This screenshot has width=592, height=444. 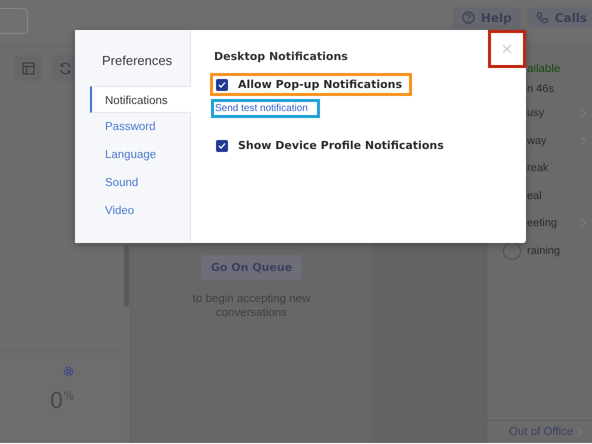 What do you see at coordinates (534, 196) in the screenshot?
I see `status-item: eal` at bounding box center [534, 196].